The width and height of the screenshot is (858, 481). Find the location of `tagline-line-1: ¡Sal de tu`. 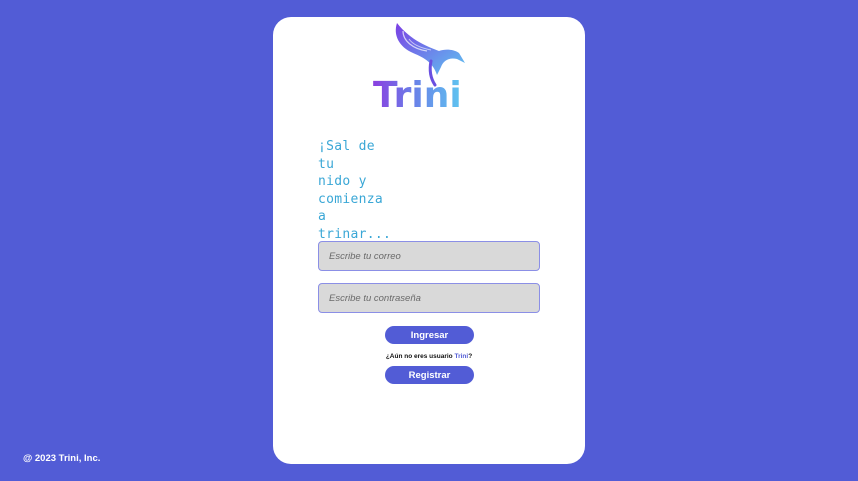

tagline-line-1: ¡Sal de tu is located at coordinates (346, 155).